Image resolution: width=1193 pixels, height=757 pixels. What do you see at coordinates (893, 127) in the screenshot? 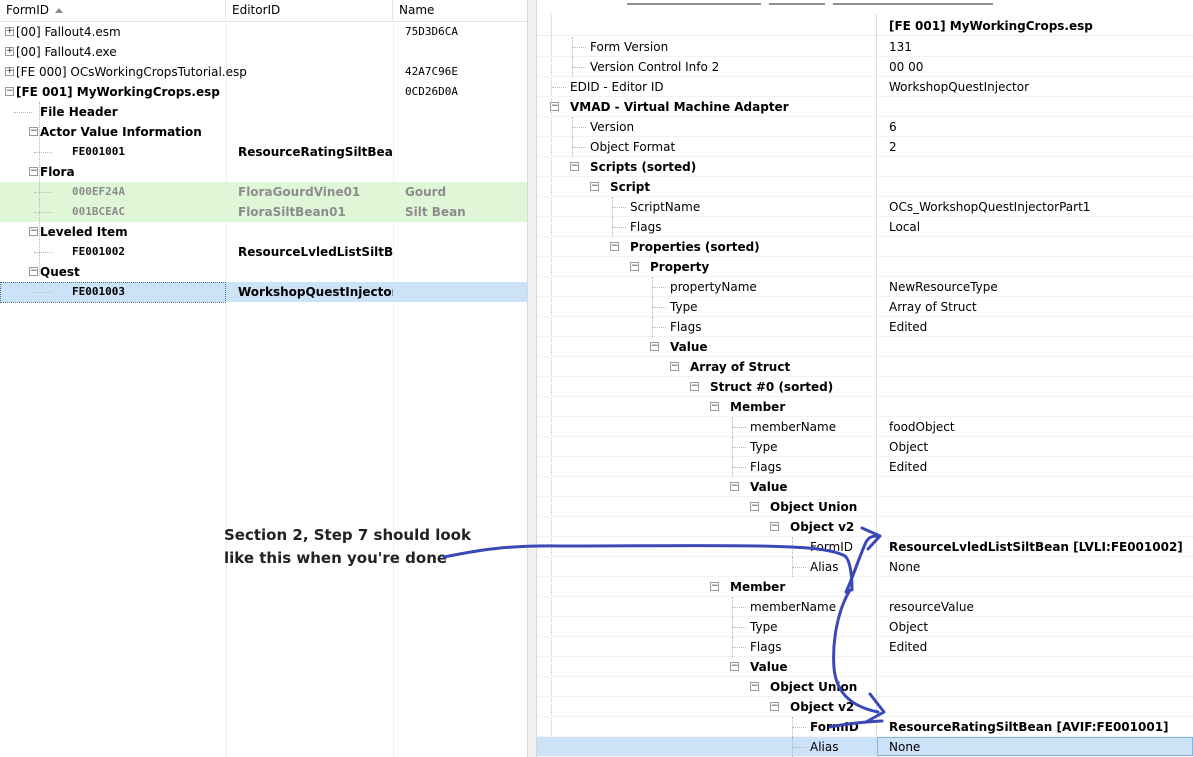
I see `record-field-value: 6` at bounding box center [893, 127].